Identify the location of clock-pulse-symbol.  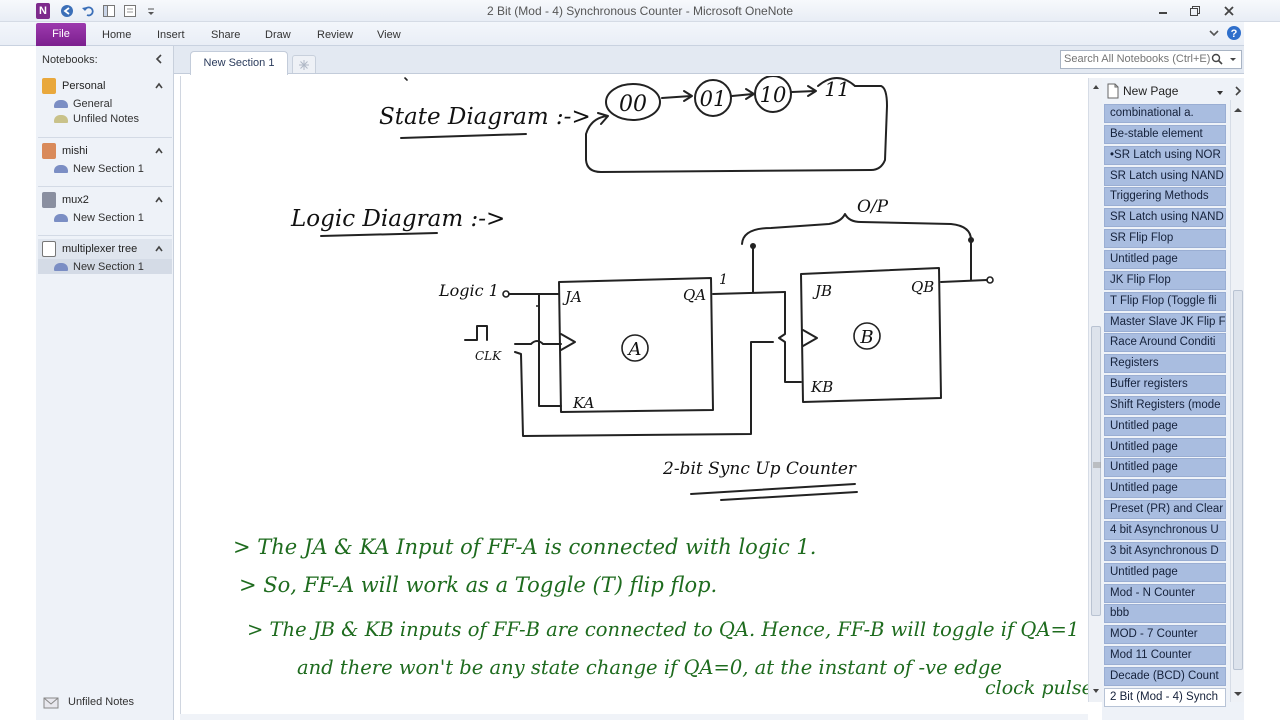
(476, 333).